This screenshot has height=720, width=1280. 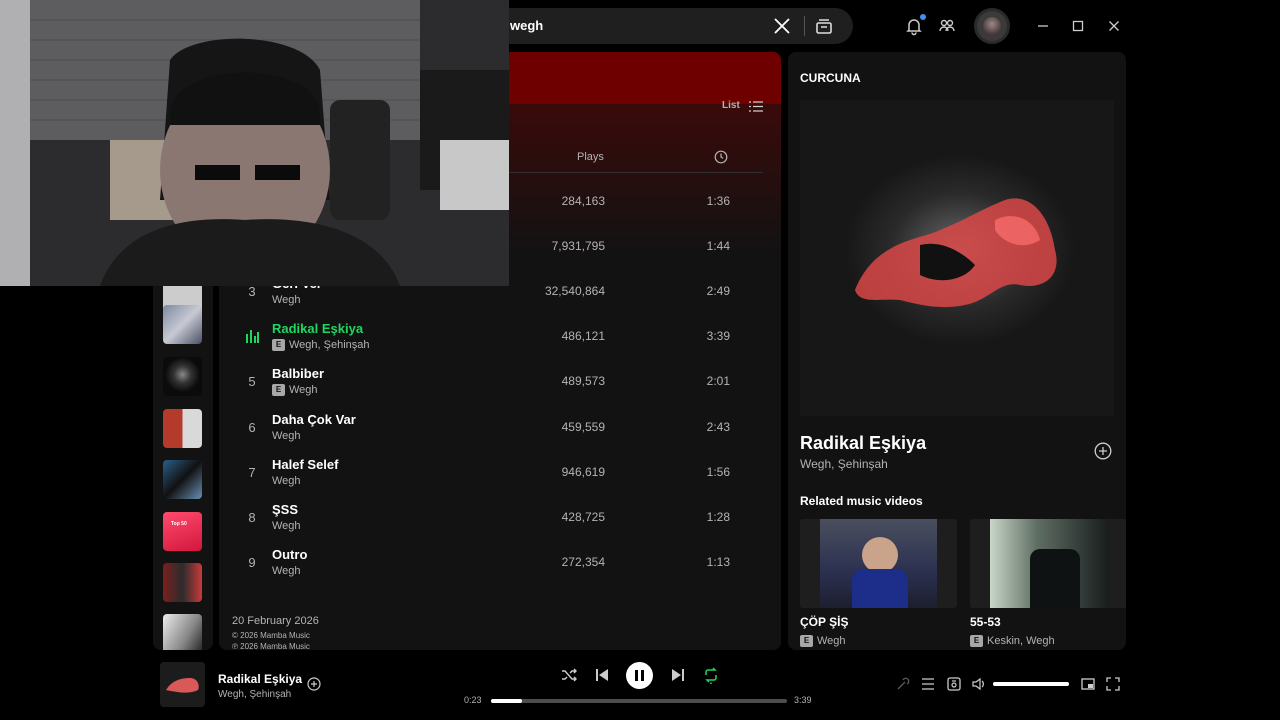 What do you see at coordinates (678, 675) in the screenshot?
I see `next-icon` at bounding box center [678, 675].